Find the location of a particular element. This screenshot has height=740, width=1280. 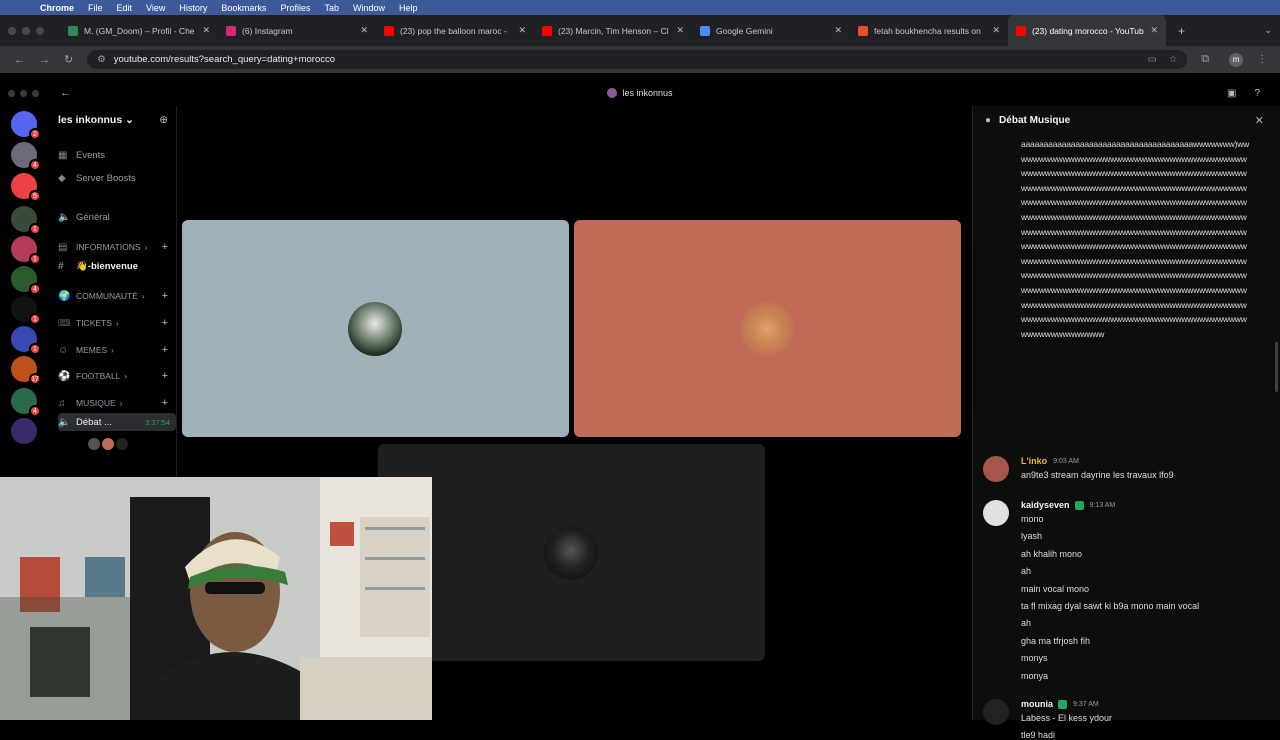

channel-item: # 👋-bienvenue is located at coordinates (117, 266).